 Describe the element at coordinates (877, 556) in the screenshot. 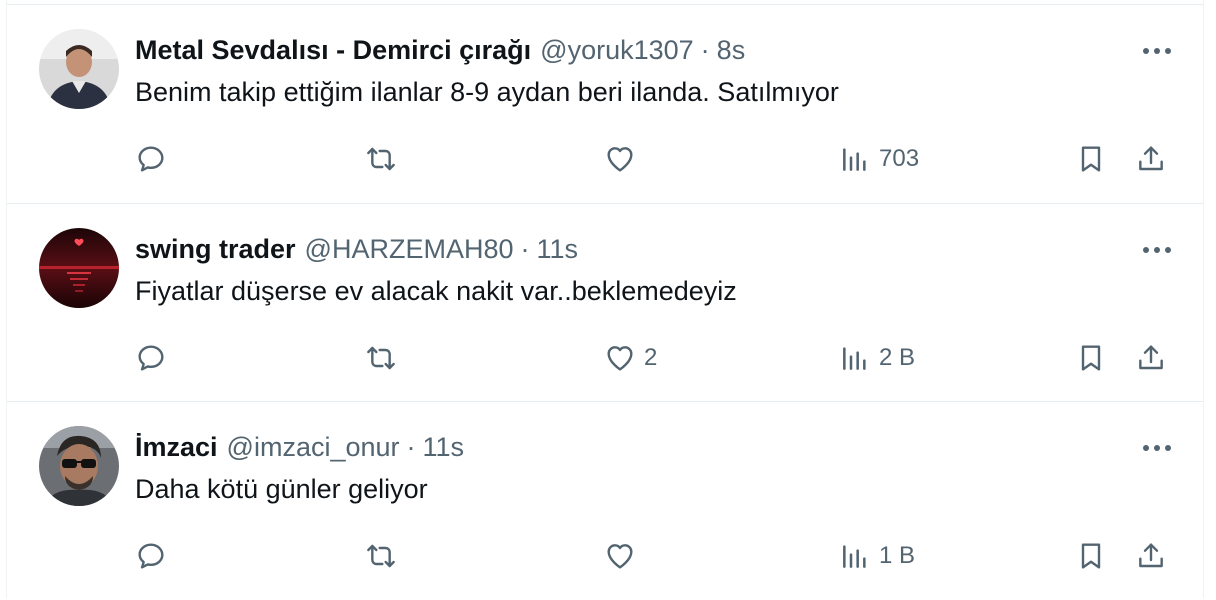

I see `views-button: 1 B` at that location.